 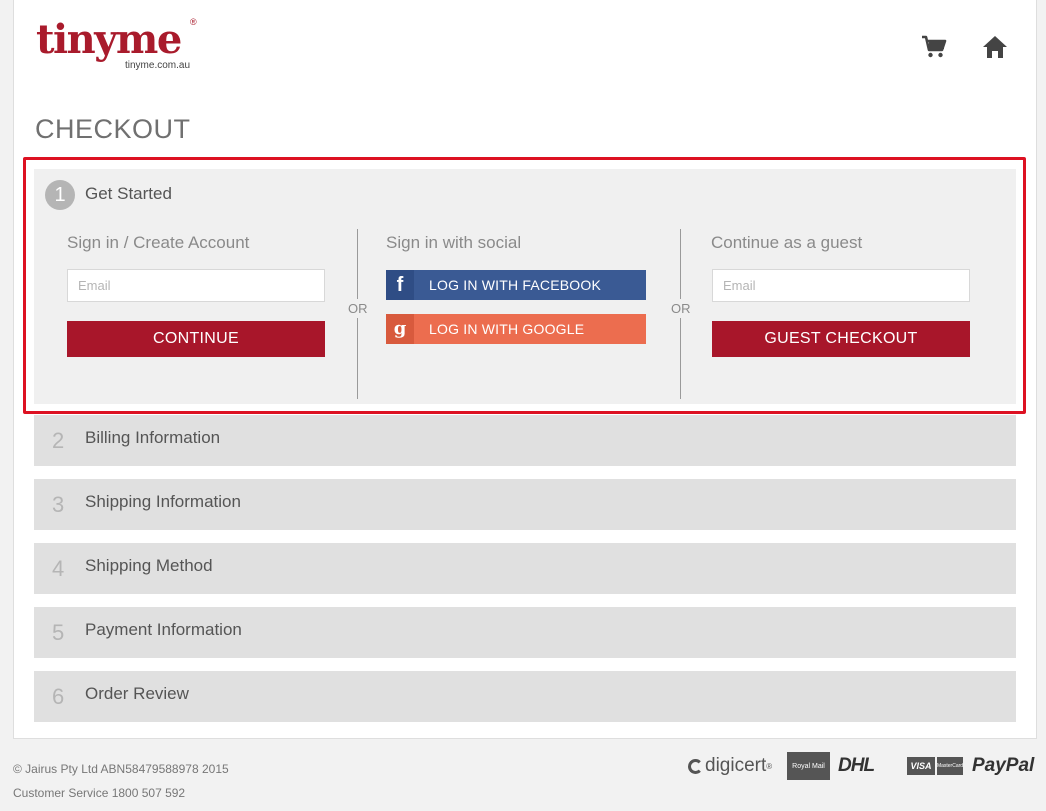 I want to click on customer-service-text: Customer Service 1800 507 592, so click(x=99, y=793).